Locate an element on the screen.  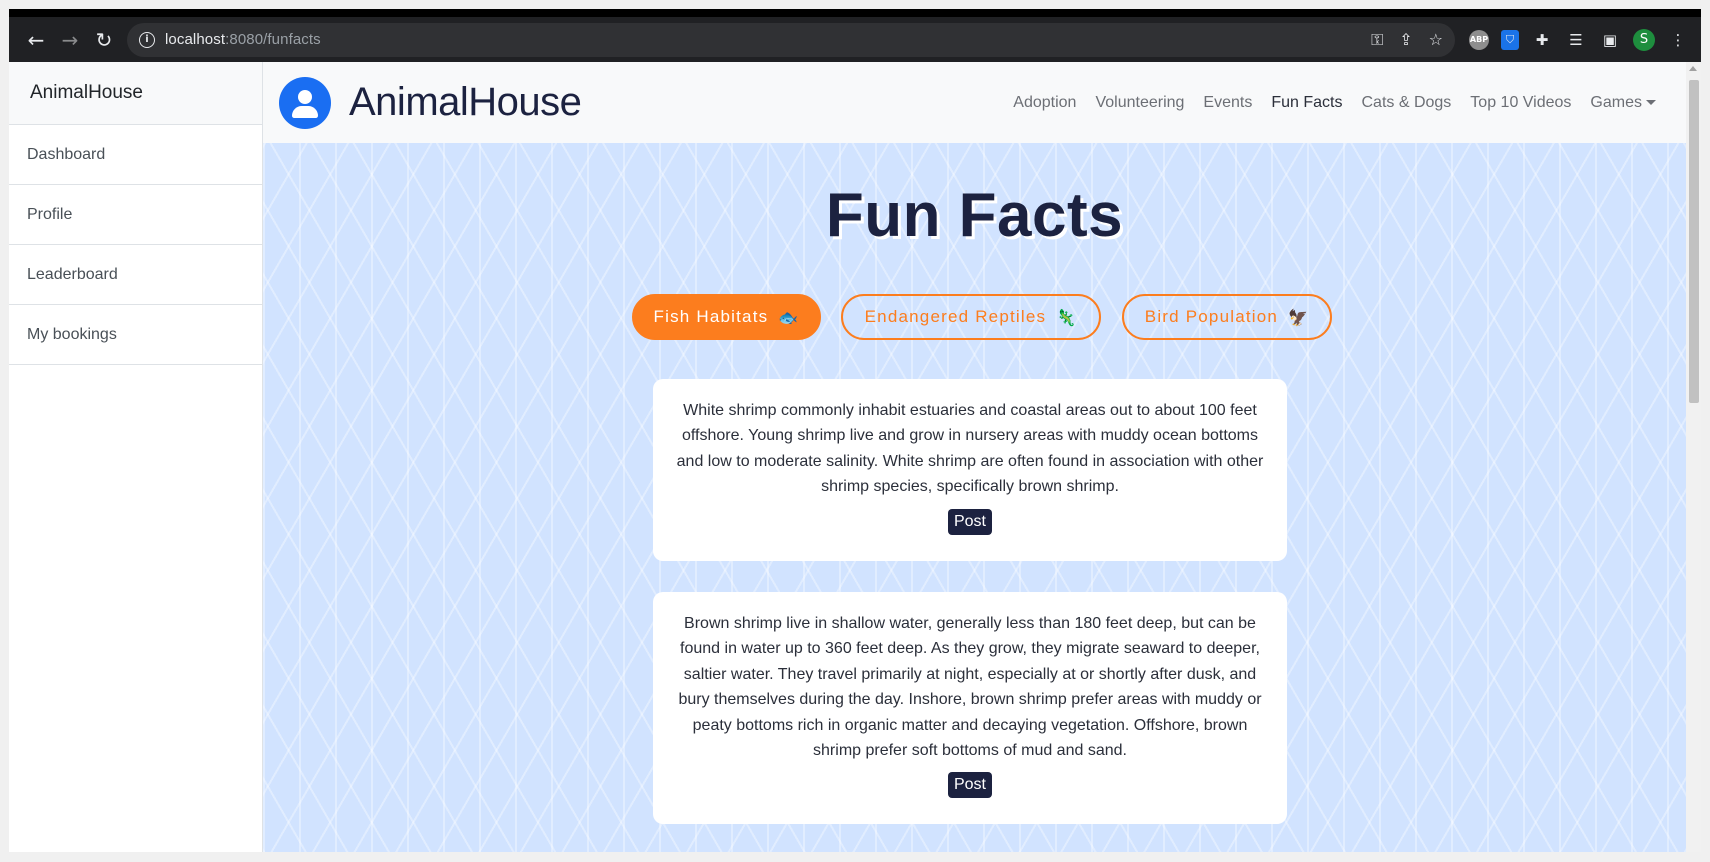
site-info-icon: i is located at coordinates (147, 39).